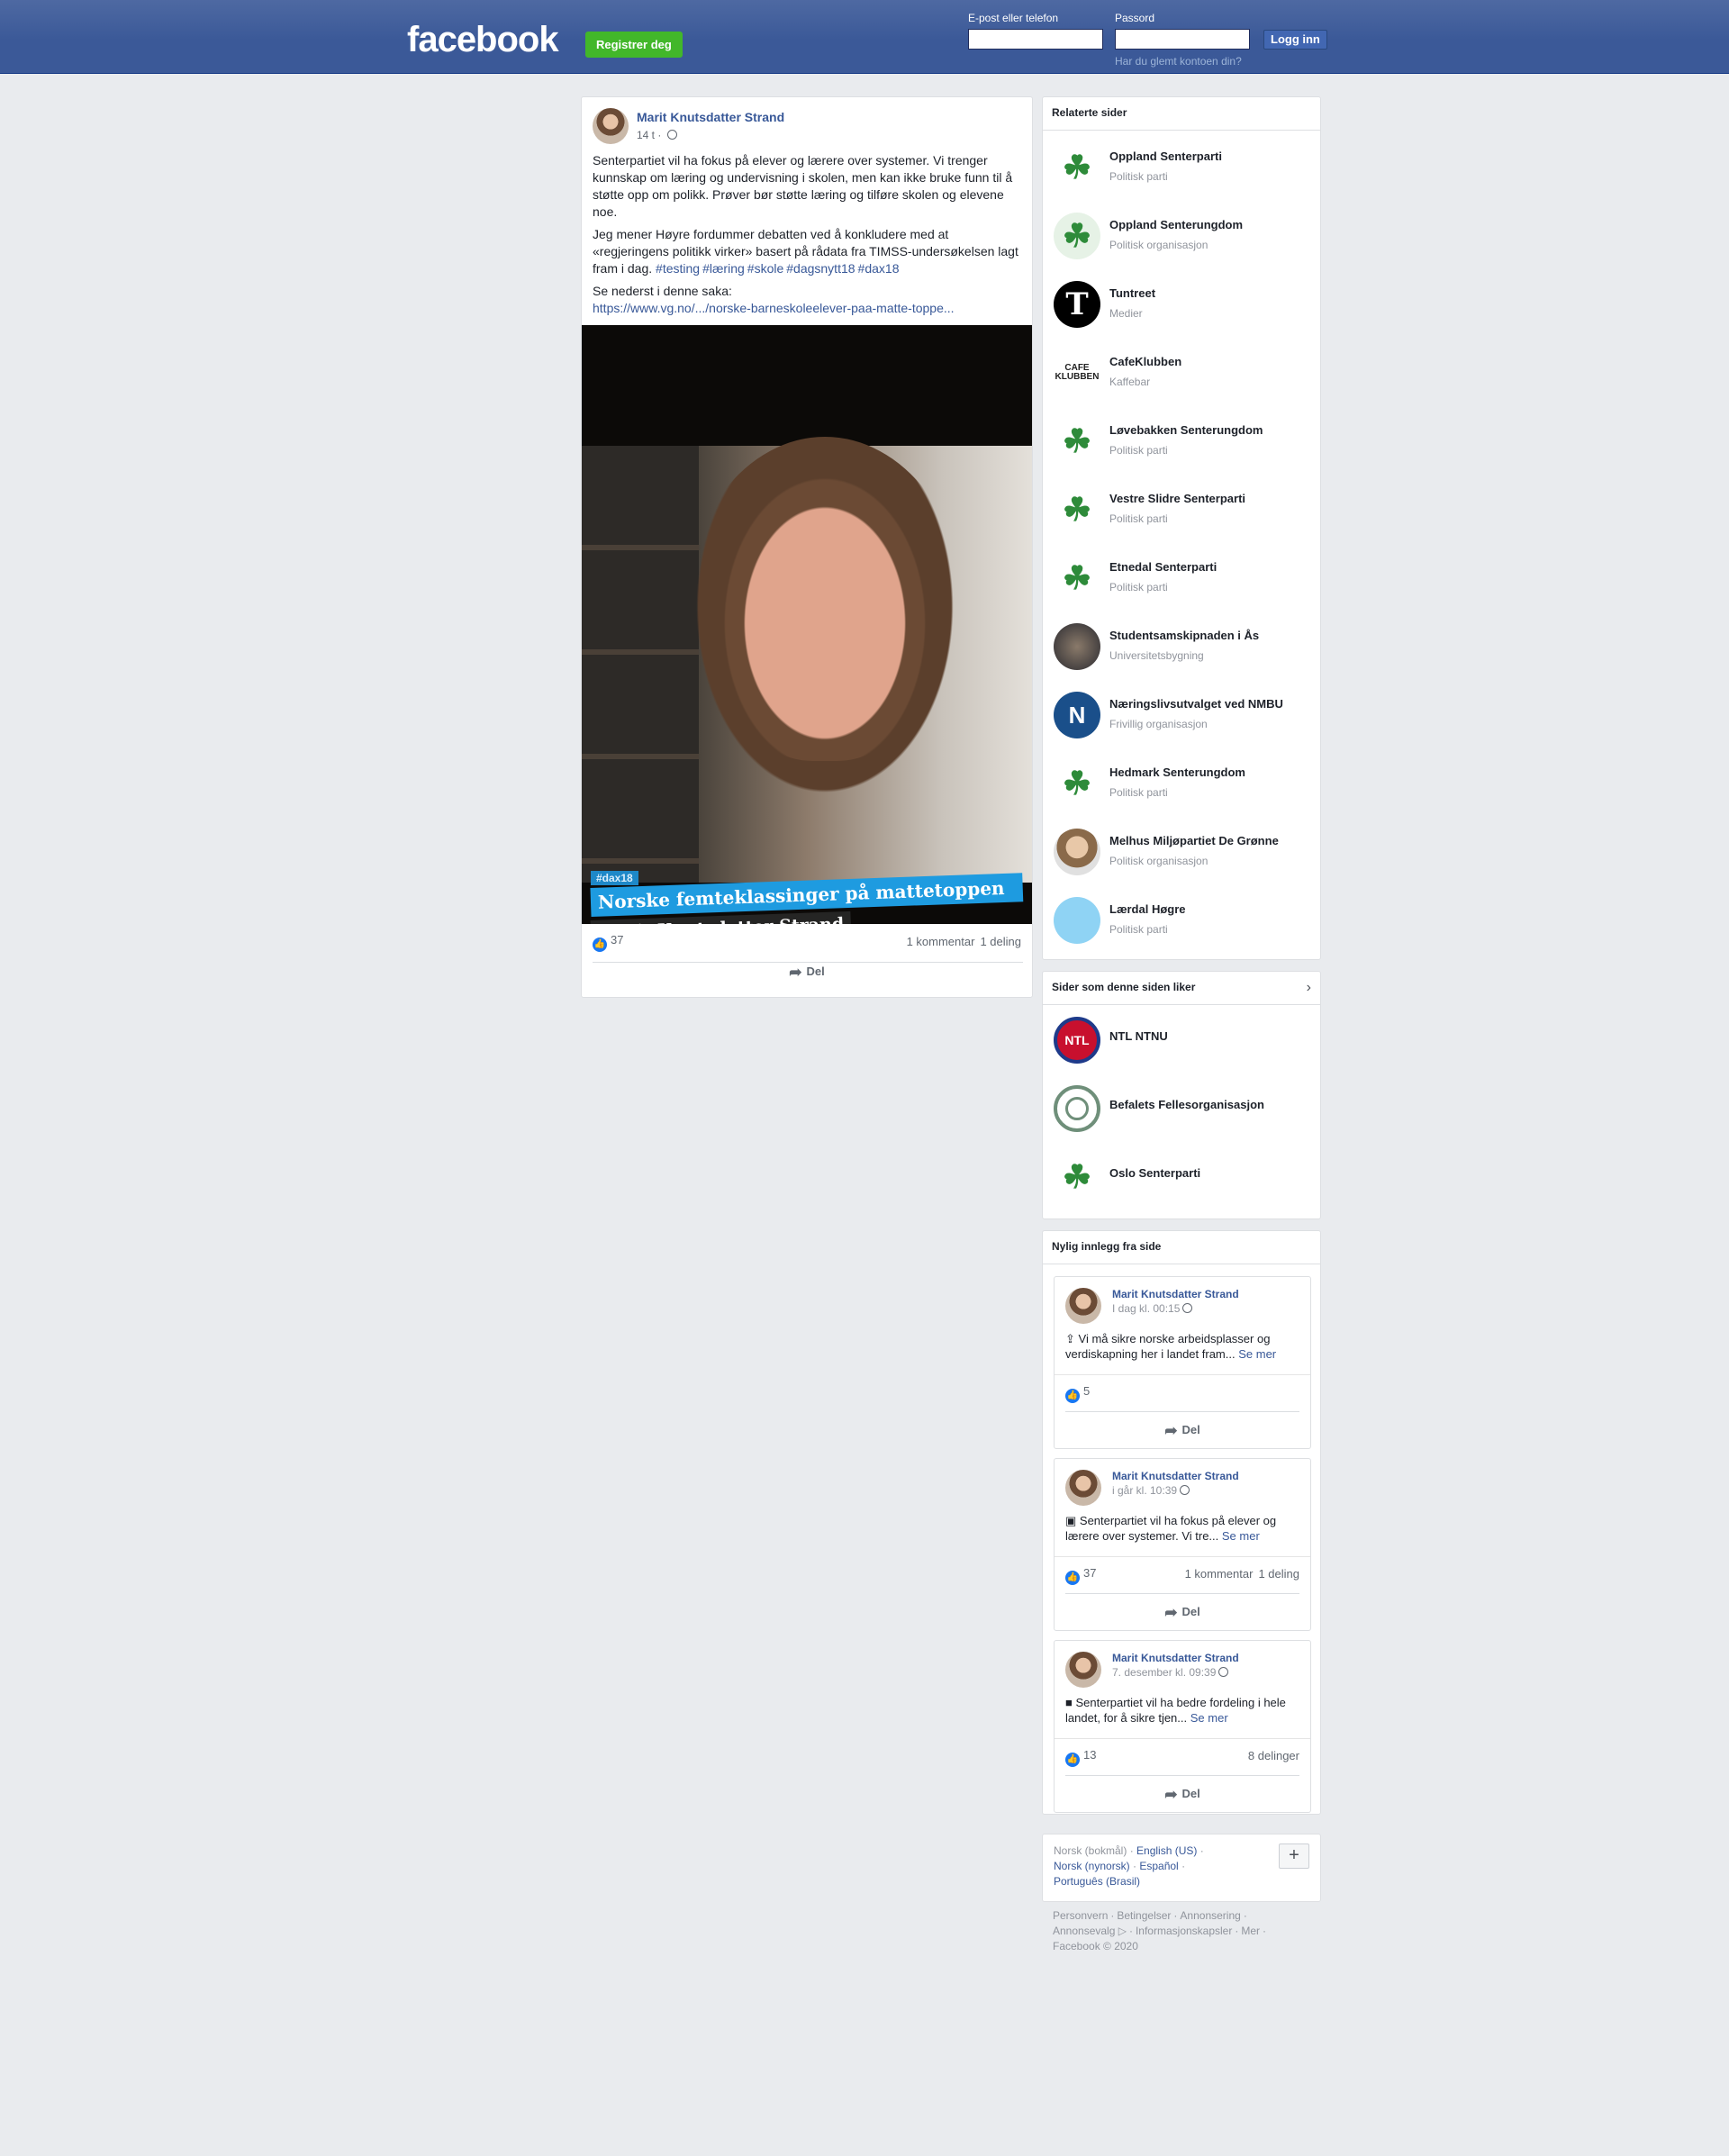 This screenshot has height=2156, width=1729. What do you see at coordinates (1185, 1119) in the screenshot?
I see `liked-page-item: Befalets Fellesorganisasjon` at bounding box center [1185, 1119].